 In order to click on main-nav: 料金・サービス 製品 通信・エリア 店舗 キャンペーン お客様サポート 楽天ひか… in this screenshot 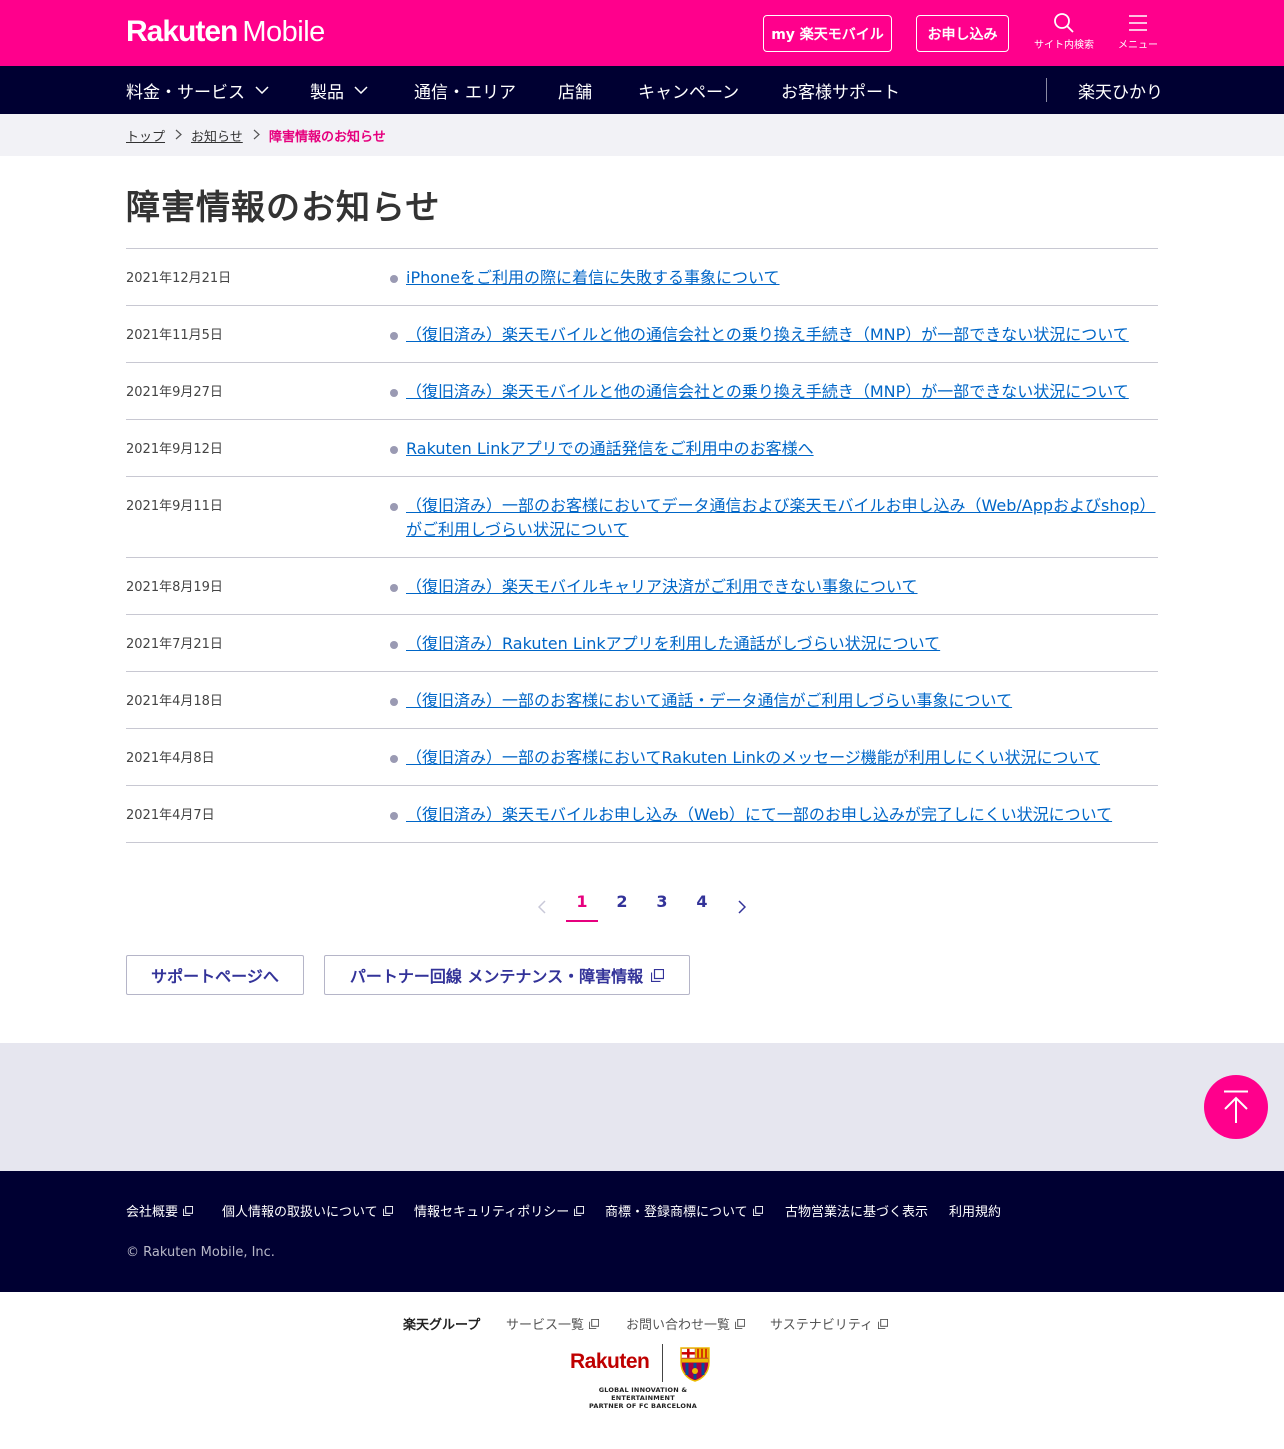, I will do `click(642, 90)`.